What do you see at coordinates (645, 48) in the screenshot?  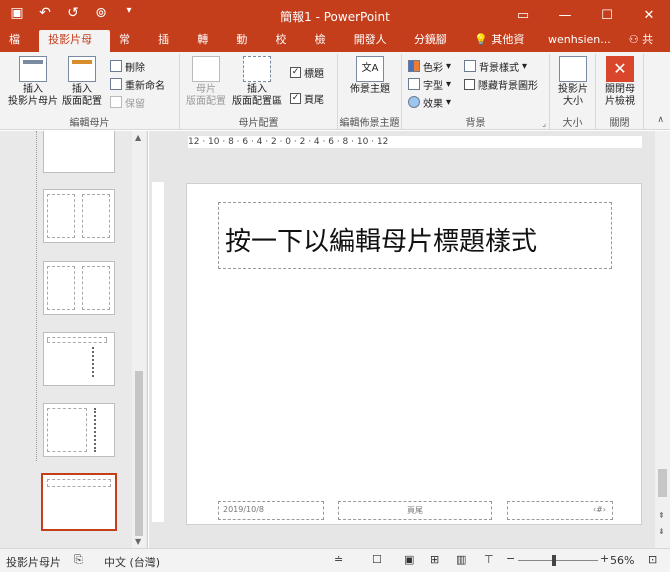 I see `share-button: ⚇ 共用` at bounding box center [645, 48].